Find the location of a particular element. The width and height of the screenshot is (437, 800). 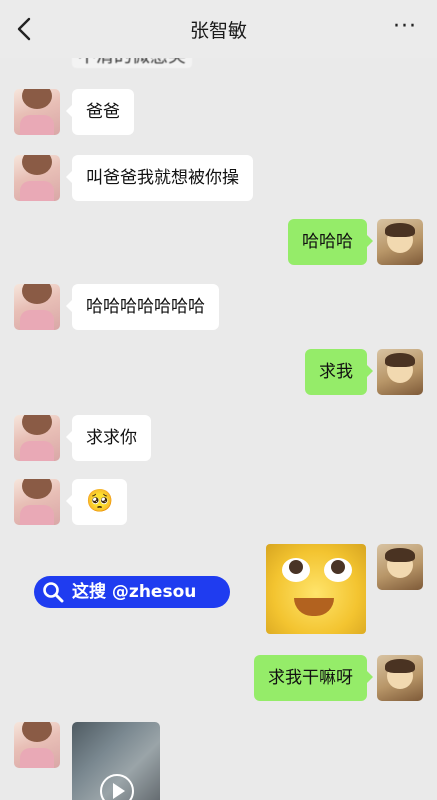

chat-title: 张智敏 is located at coordinates (218, 31).